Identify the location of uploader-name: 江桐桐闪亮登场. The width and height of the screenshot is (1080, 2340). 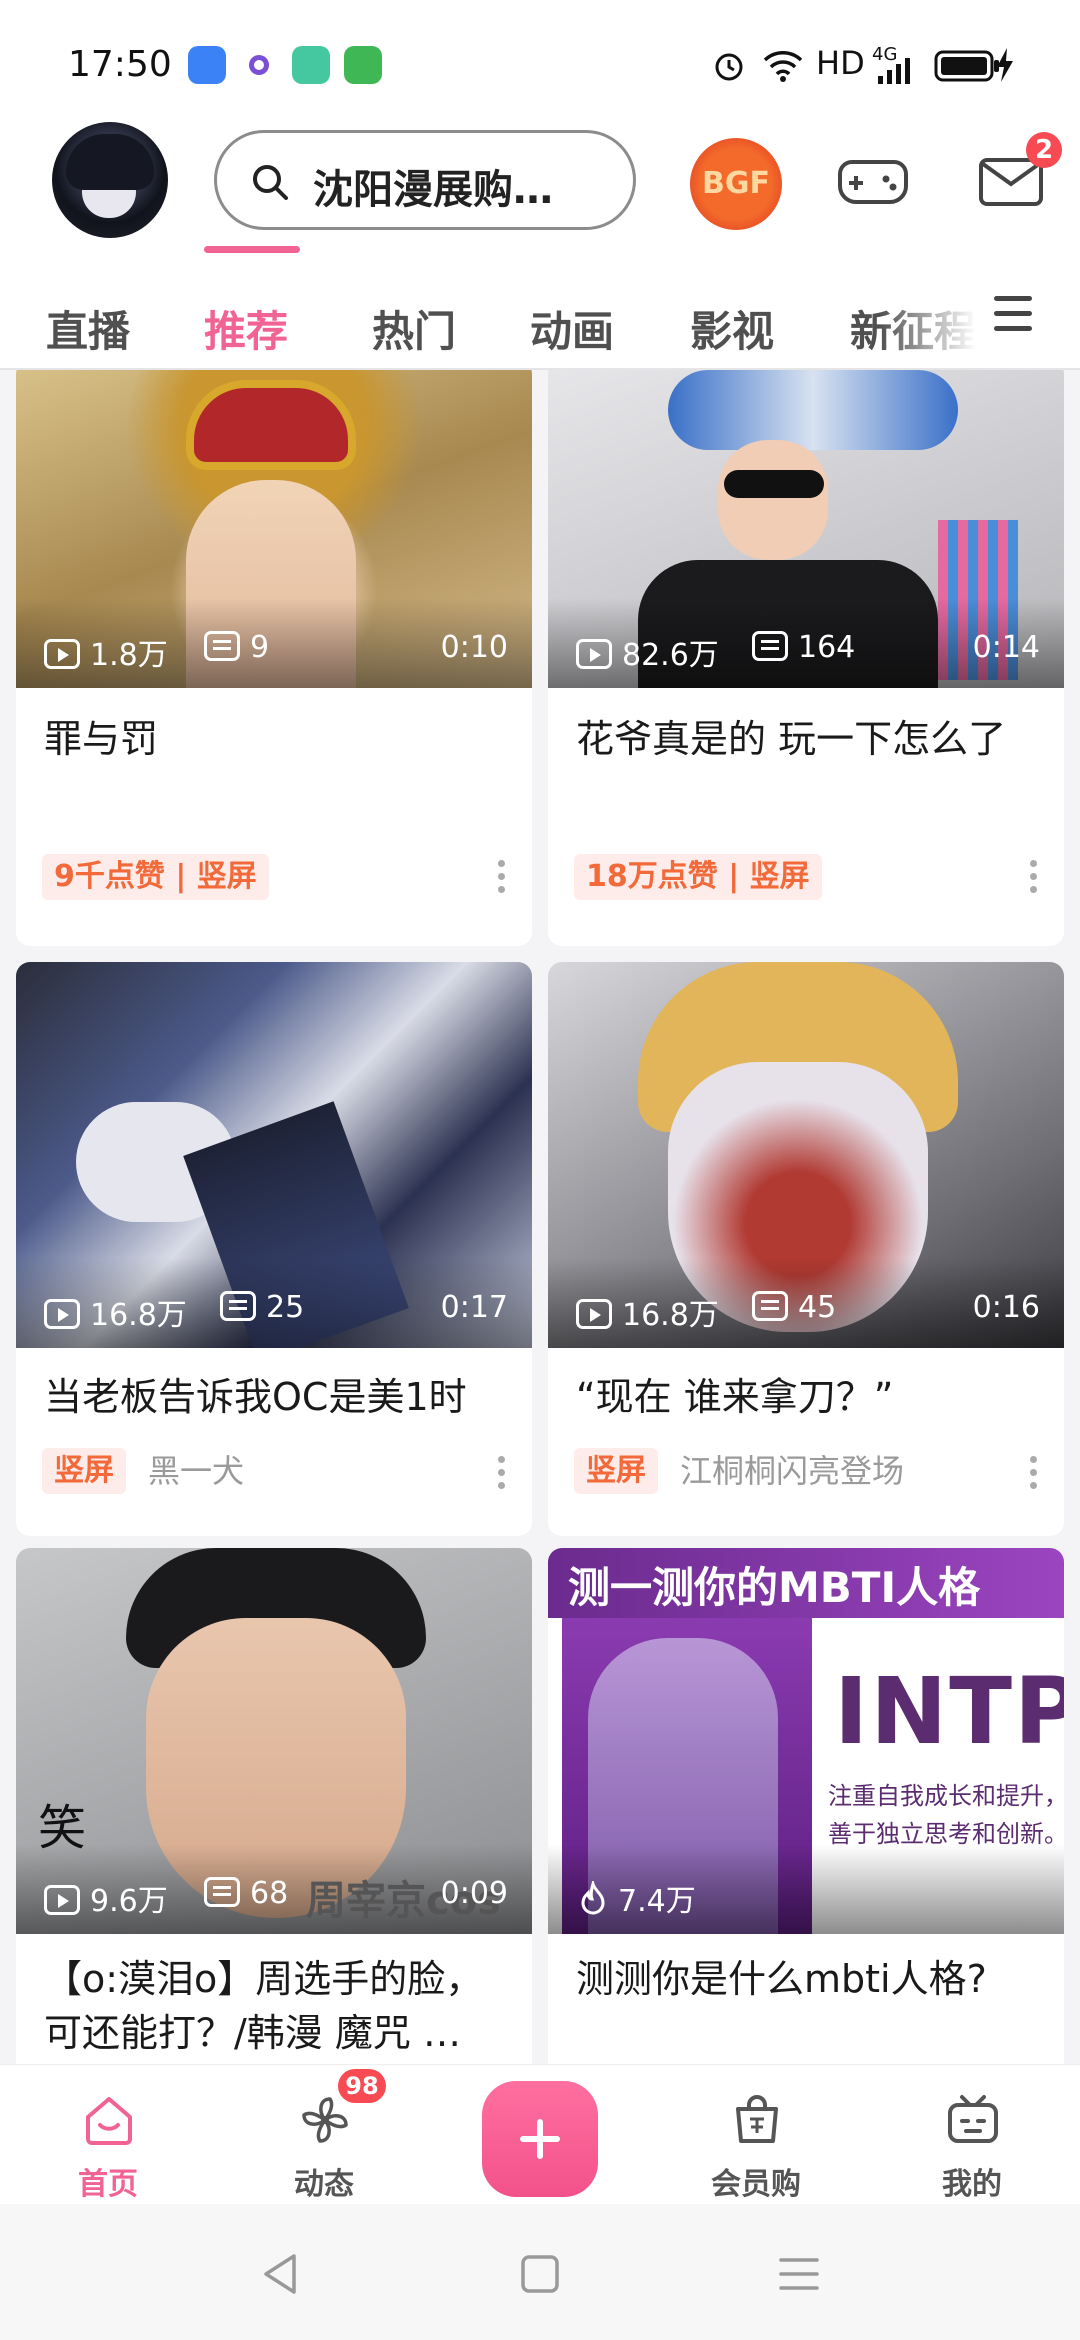
(792, 1471).